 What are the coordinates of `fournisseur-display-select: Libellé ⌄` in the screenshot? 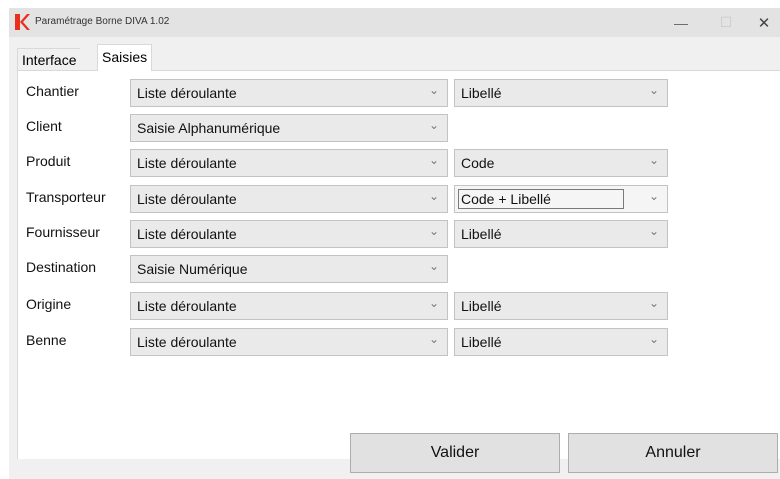 It's located at (561, 234).